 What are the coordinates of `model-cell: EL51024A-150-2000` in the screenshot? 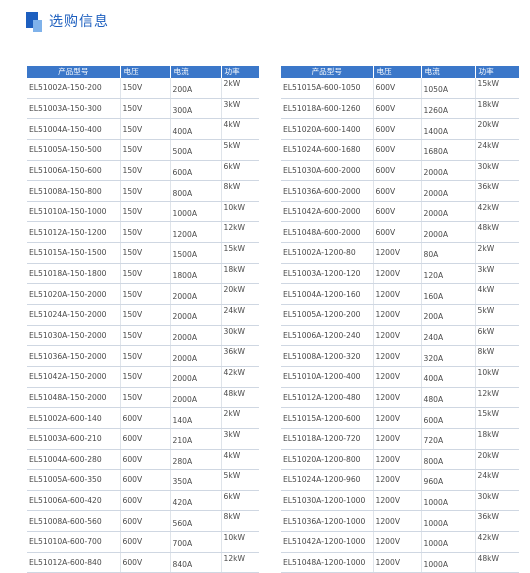 It's located at (74, 315).